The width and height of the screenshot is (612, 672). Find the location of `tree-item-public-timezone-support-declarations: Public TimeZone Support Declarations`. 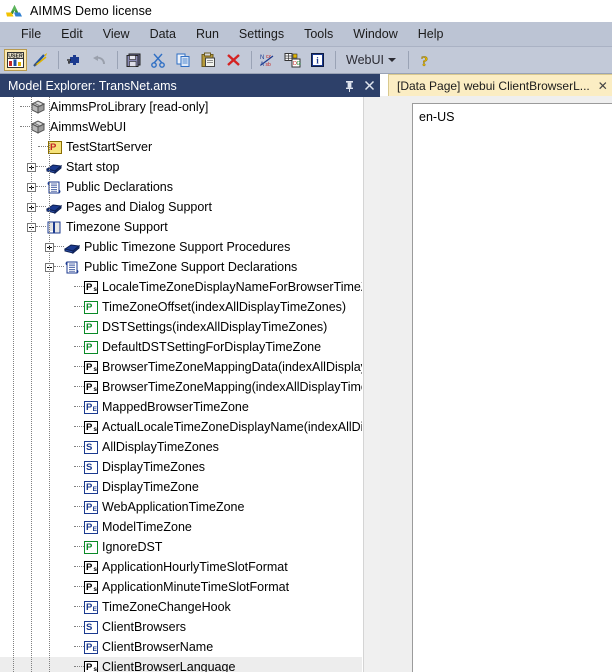

tree-item-public-timezone-support-declarations: Public TimeZone Support Declarations is located at coordinates (181, 267).